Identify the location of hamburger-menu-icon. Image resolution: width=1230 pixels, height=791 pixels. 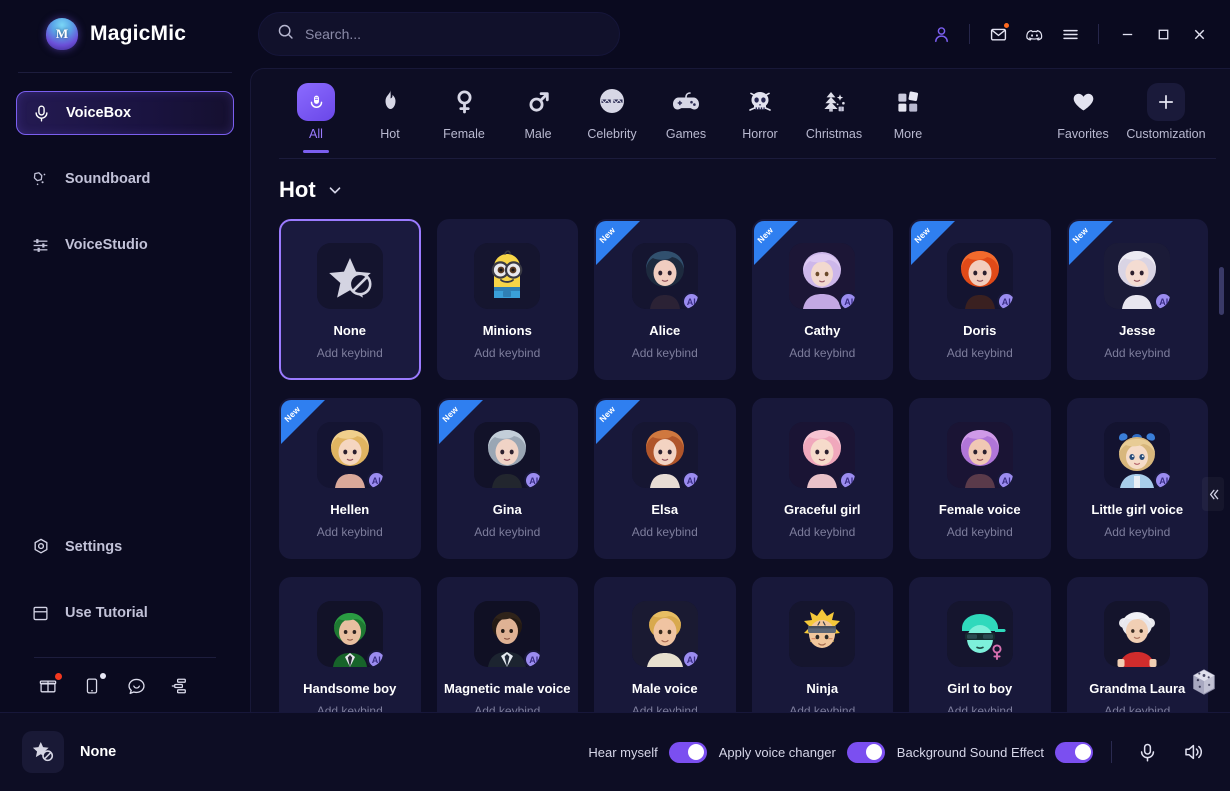
(1070, 34).